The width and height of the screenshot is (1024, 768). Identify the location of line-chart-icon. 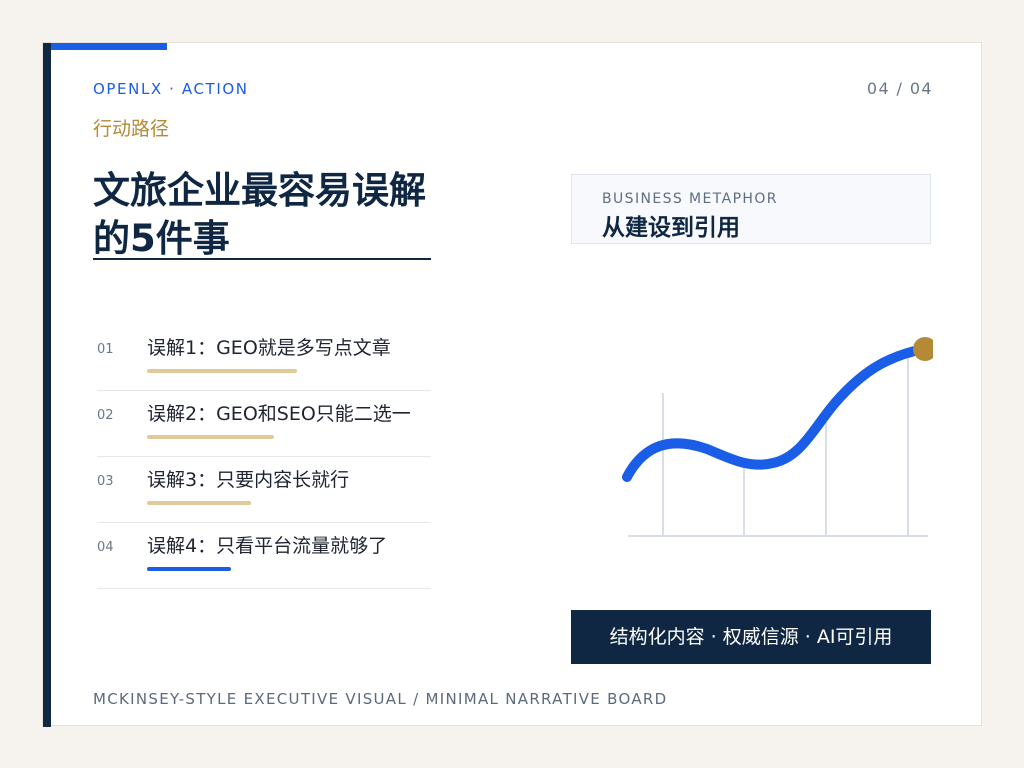
(777, 437).